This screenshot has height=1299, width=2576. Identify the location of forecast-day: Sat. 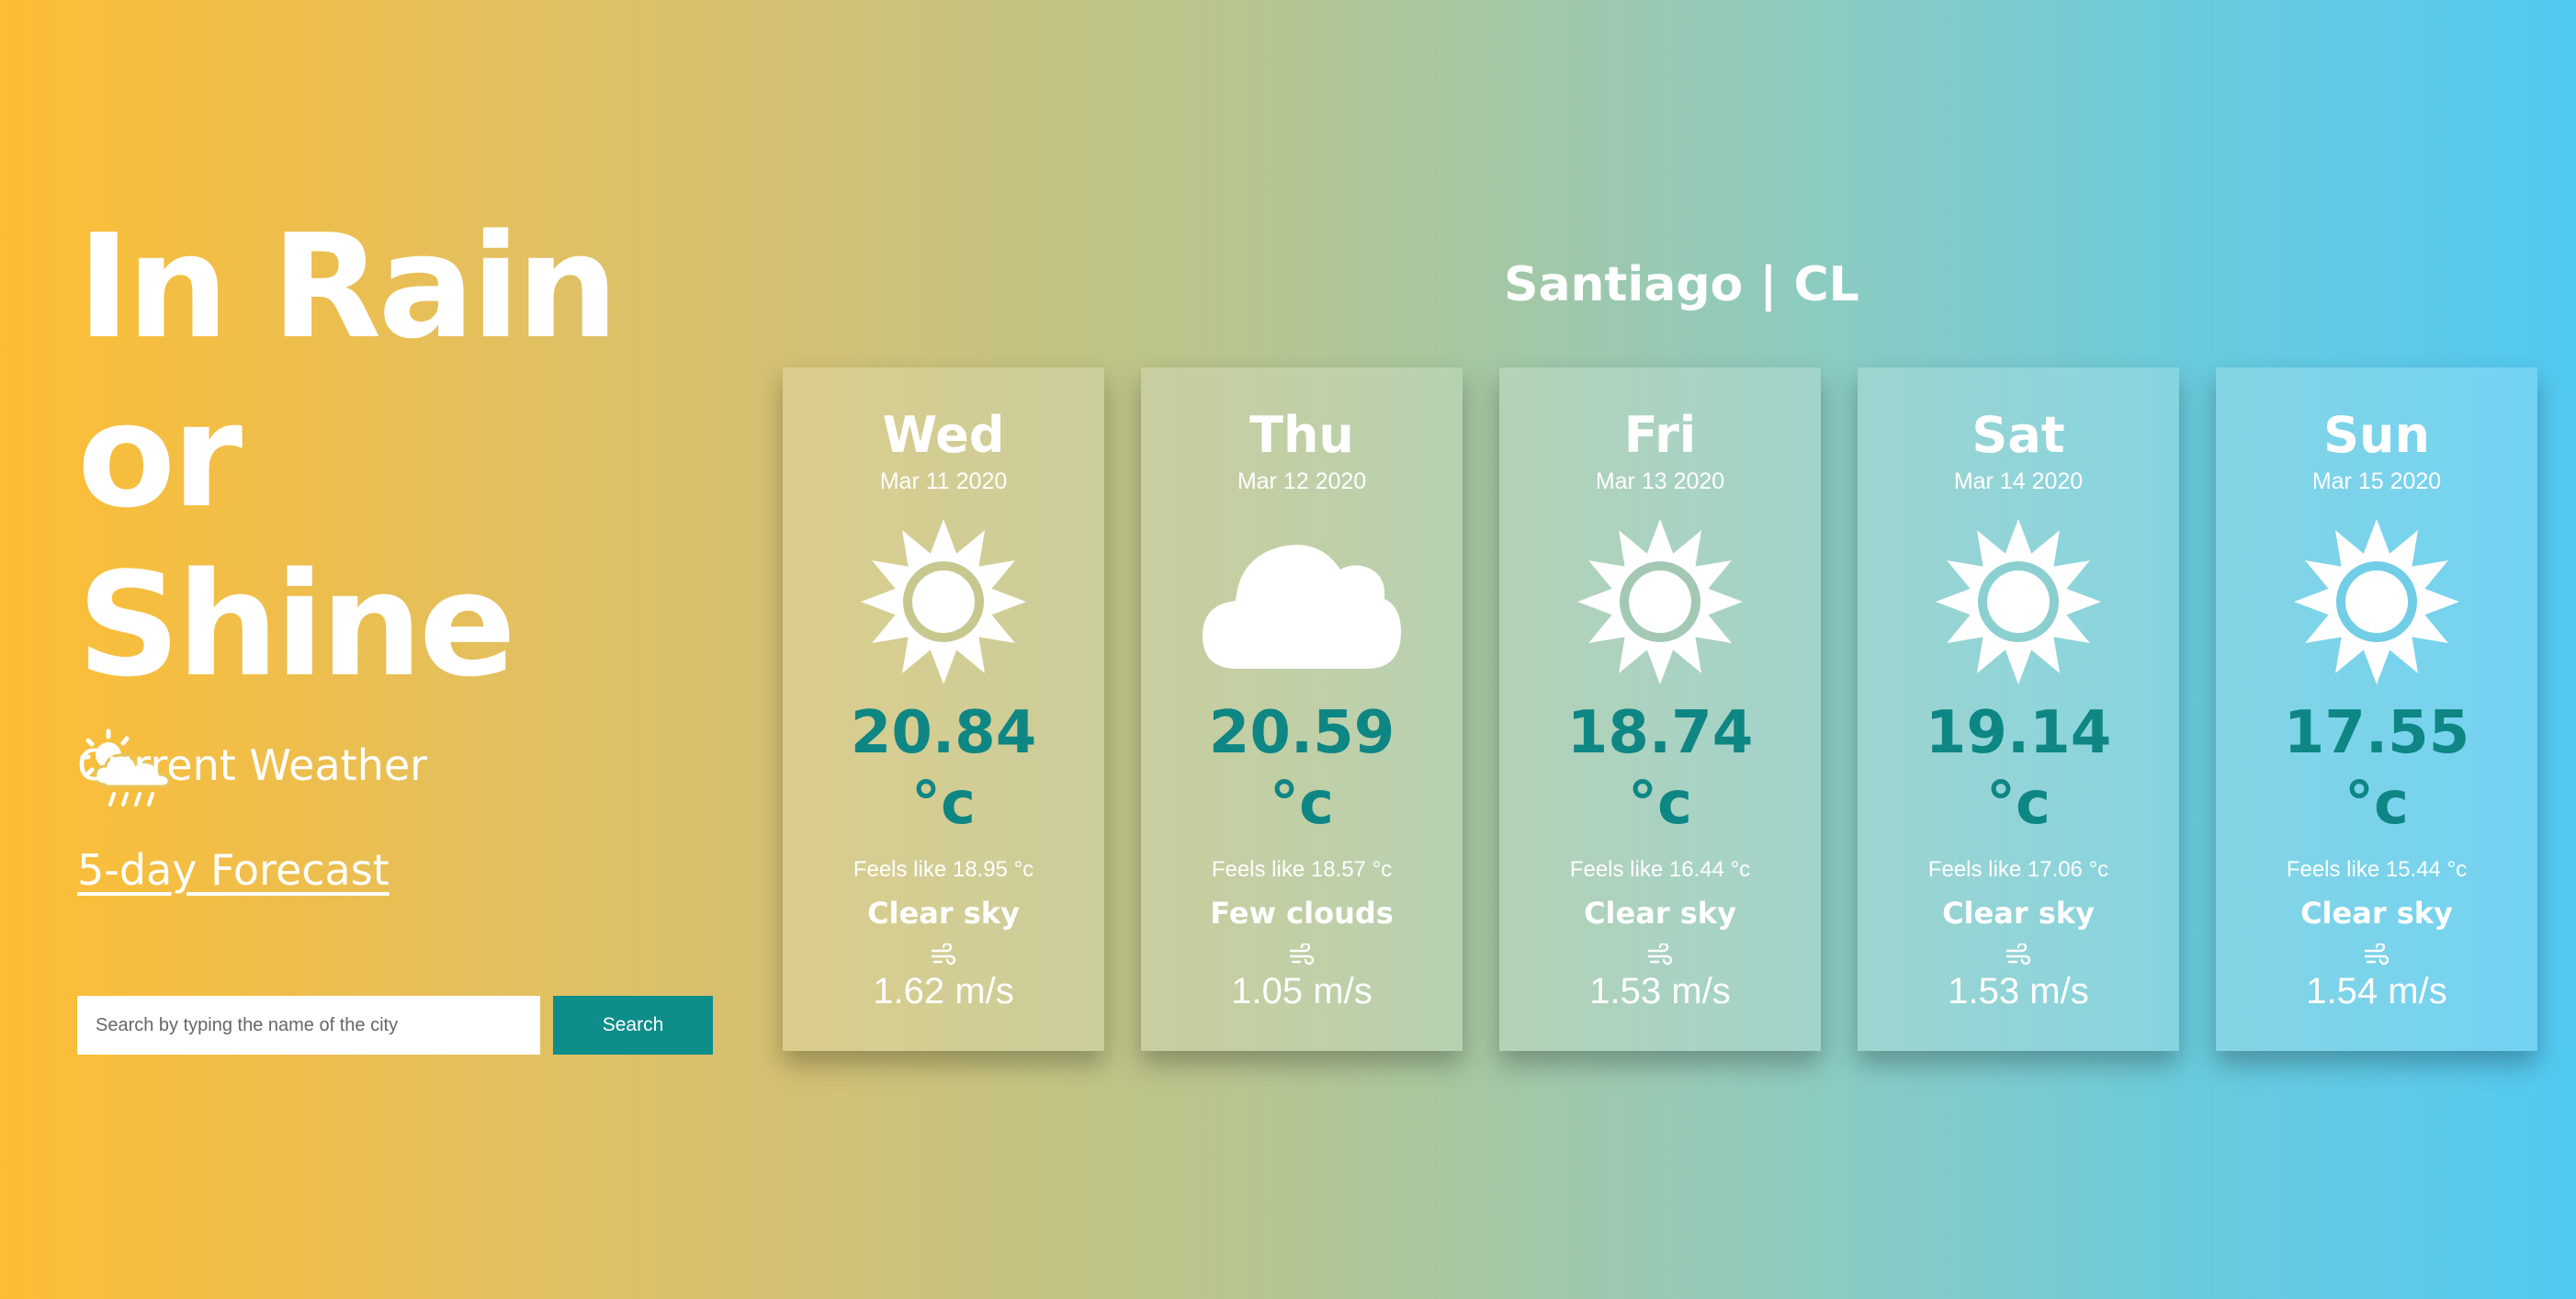
(2018, 435).